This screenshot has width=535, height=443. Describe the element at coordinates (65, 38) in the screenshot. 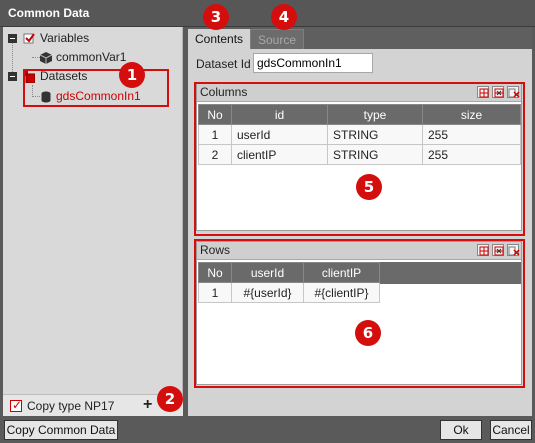

I see `tree-label-variables: Variables` at that location.